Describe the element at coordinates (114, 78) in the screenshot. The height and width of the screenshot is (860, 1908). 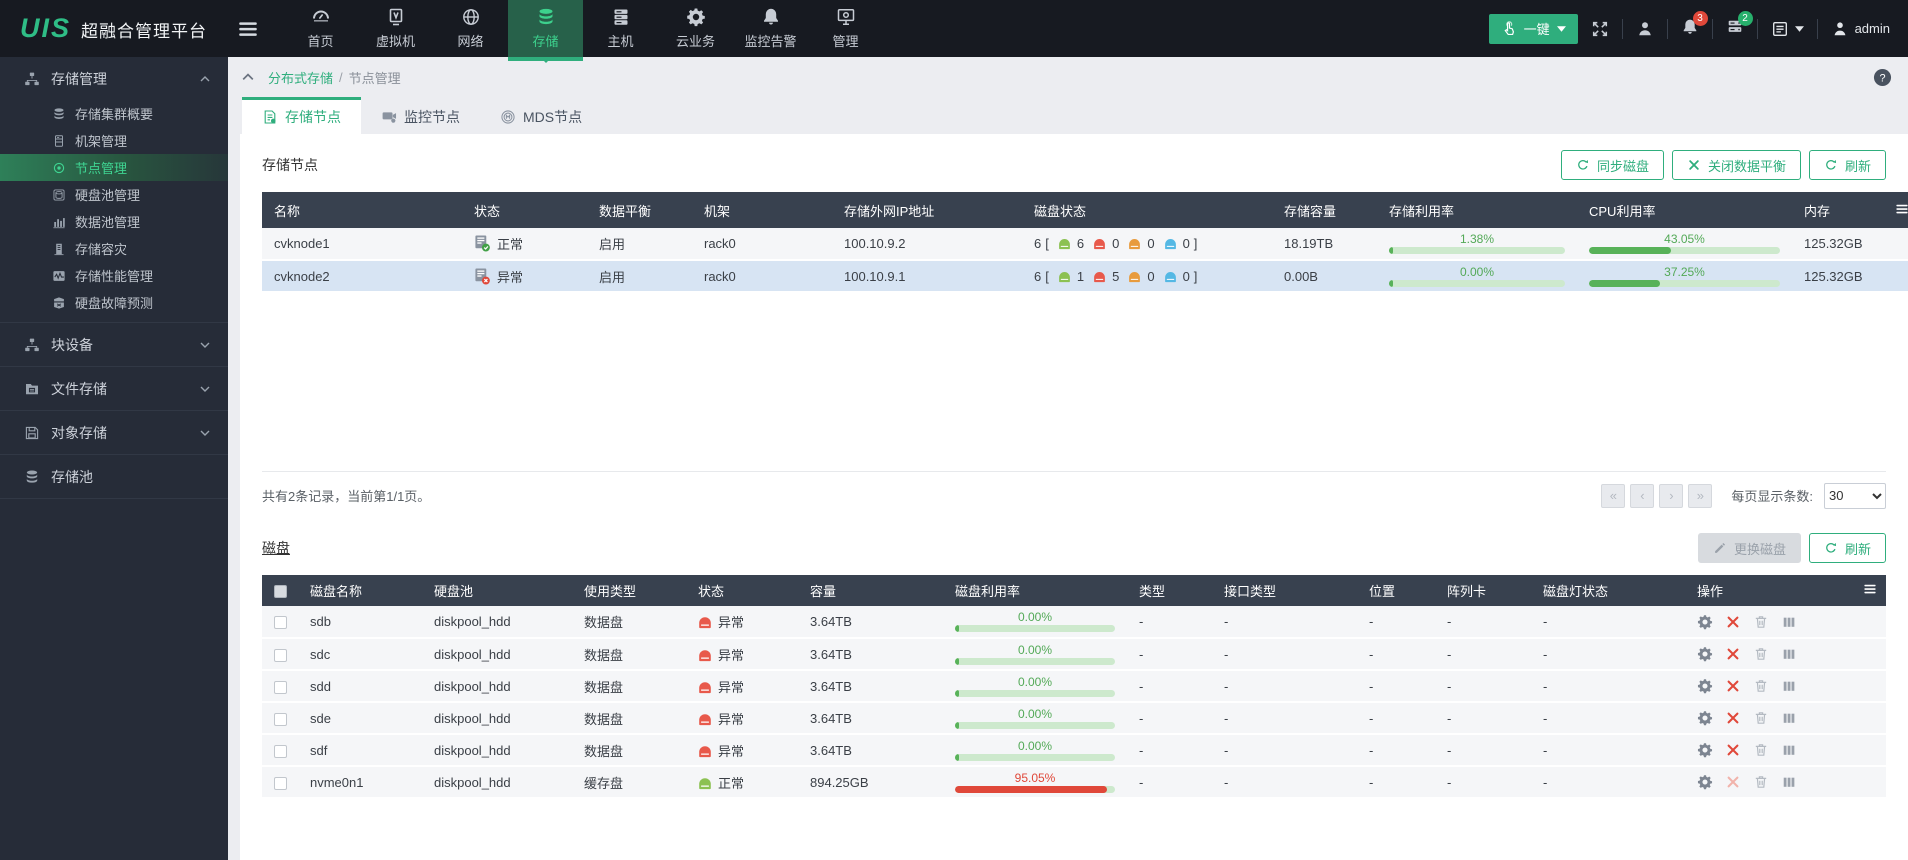
I see `sidebar-group-header-0: 存储管理` at that location.